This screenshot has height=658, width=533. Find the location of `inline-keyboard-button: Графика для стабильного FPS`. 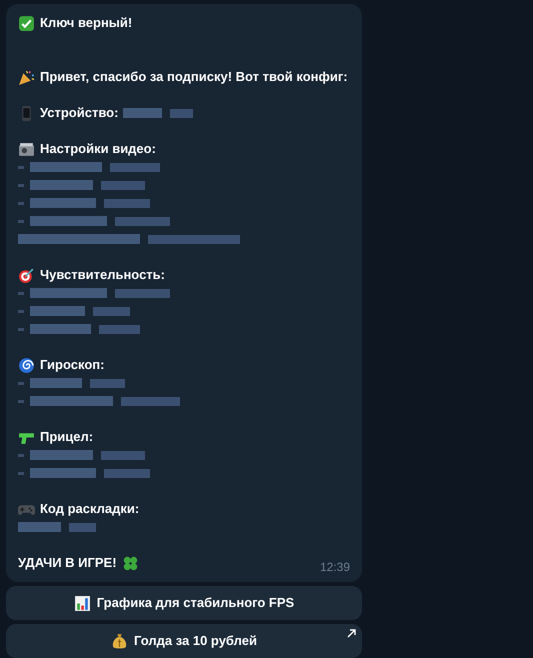

inline-keyboard-button: Графика для стабильного FPS is located at coordinates (184, 603).